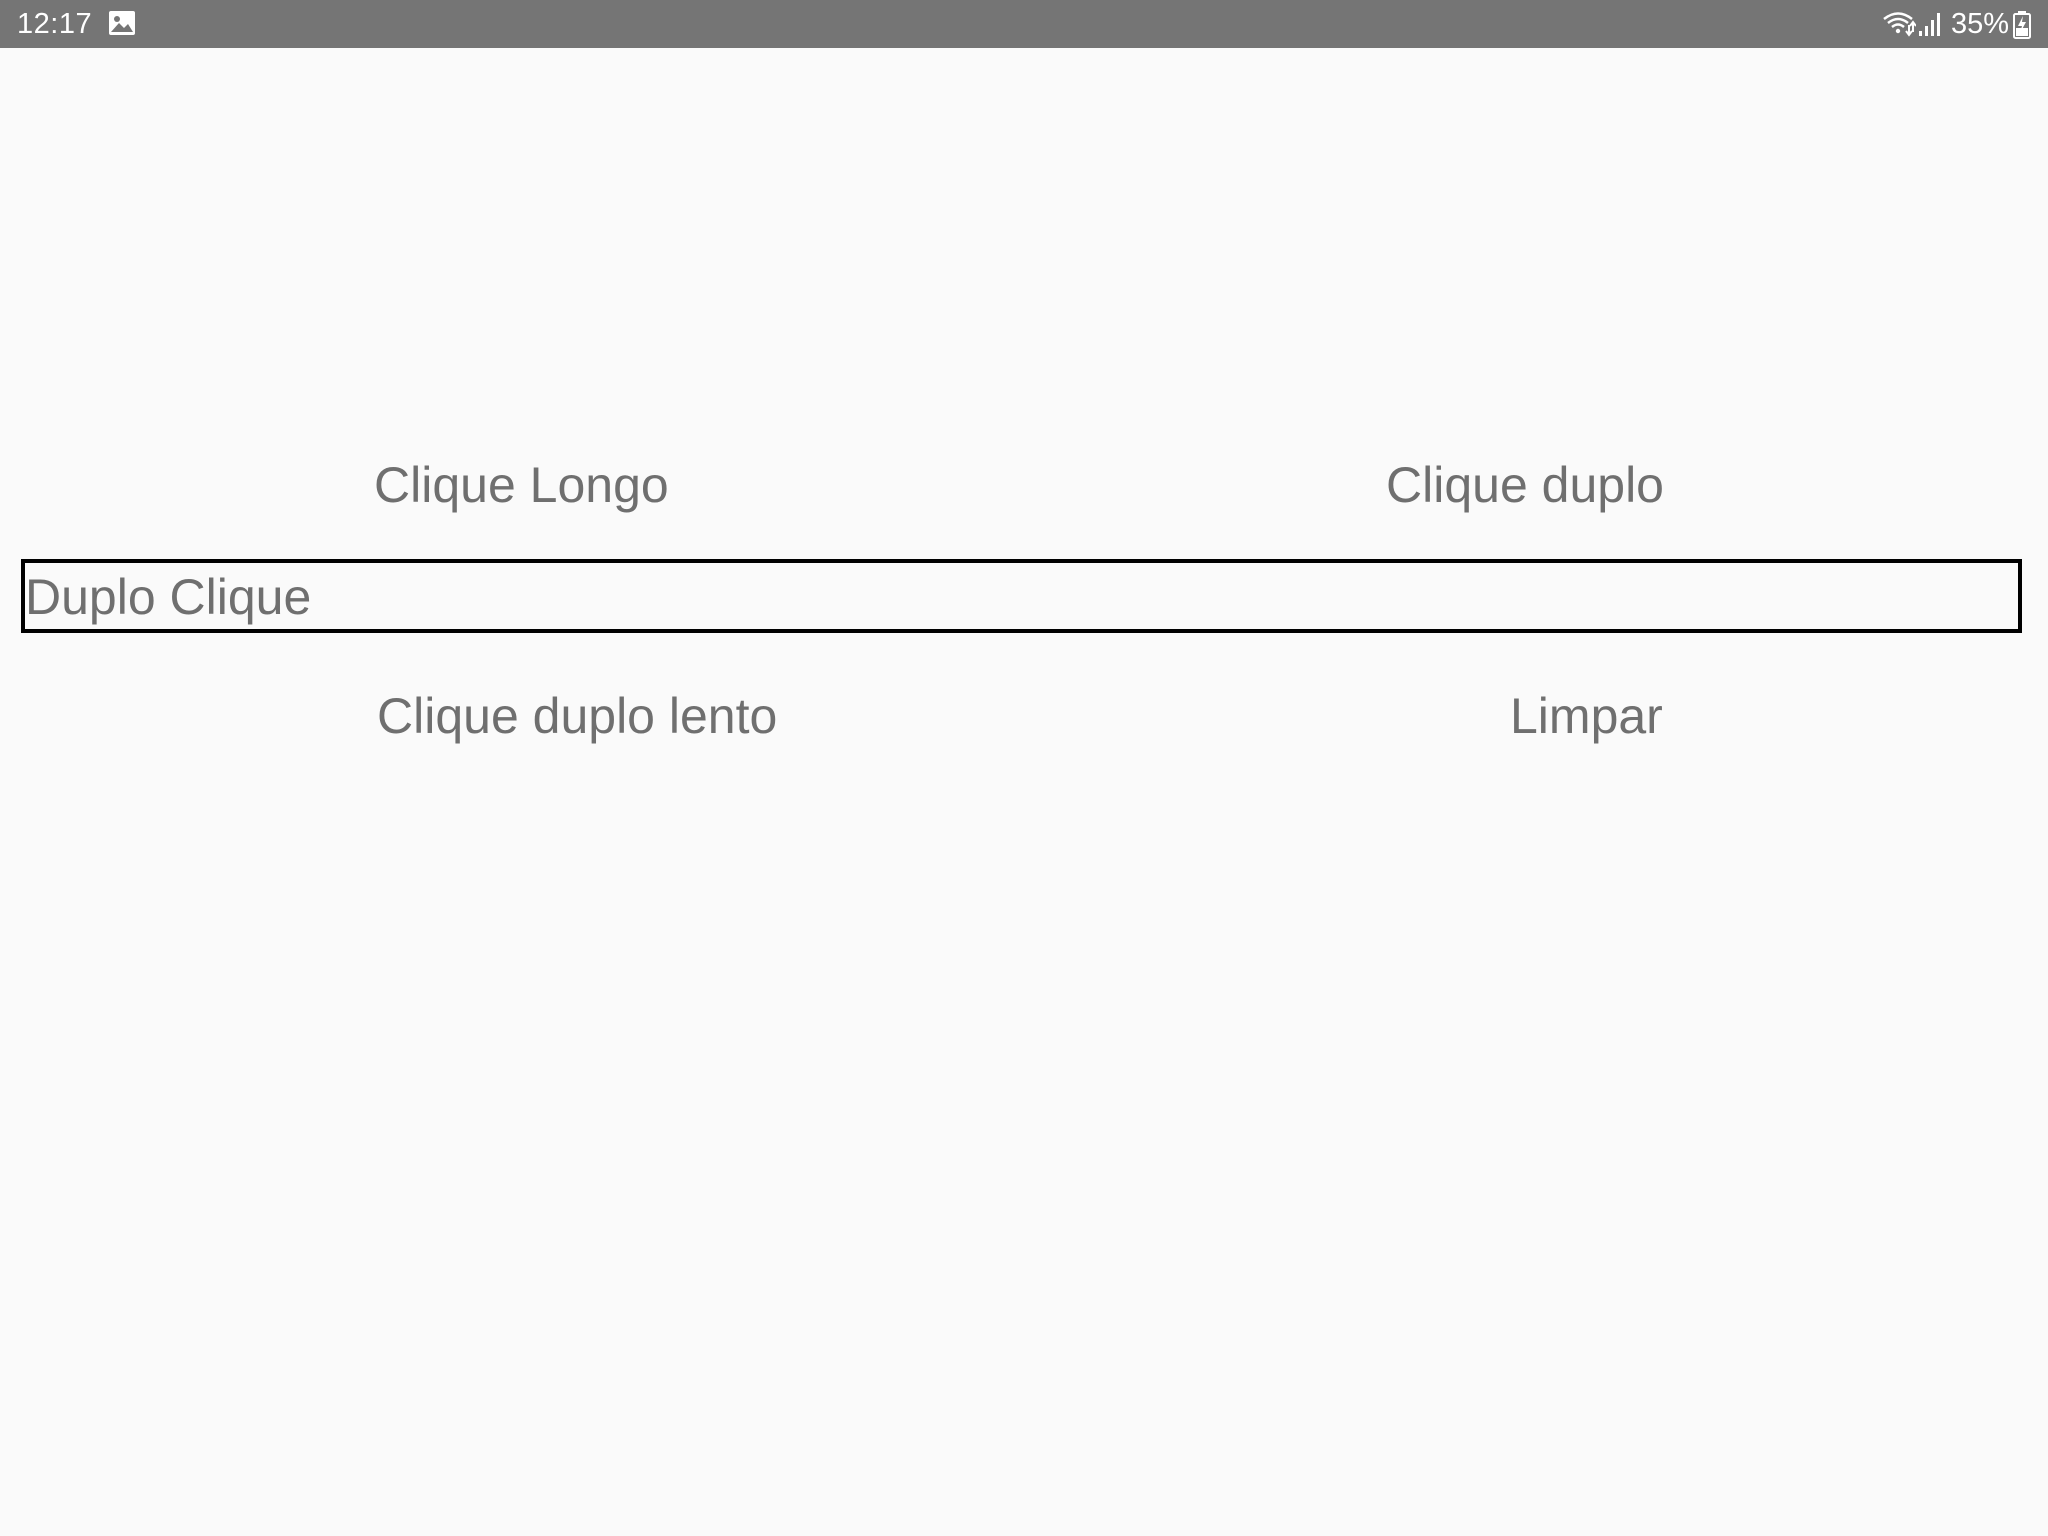 This screenshot has height=1536, width=2048. What do you see at coordinates (2022, 25) in the screenshot?
I see `battery-charging-icon` at bounding box center [2022, 25].